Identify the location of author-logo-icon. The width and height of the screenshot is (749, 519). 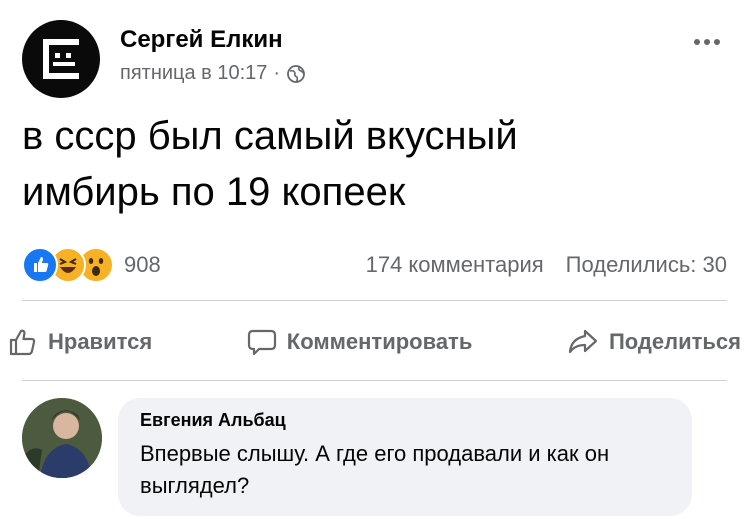
(61, 59).